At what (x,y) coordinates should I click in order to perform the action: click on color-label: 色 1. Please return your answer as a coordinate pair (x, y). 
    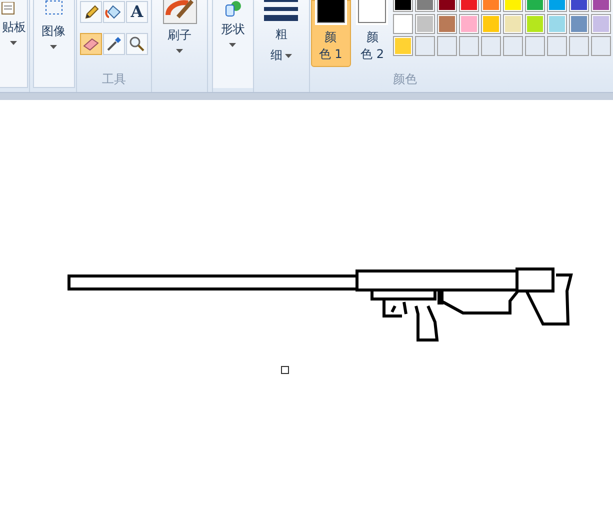
    Looking at the image, I should click on (330, 54).